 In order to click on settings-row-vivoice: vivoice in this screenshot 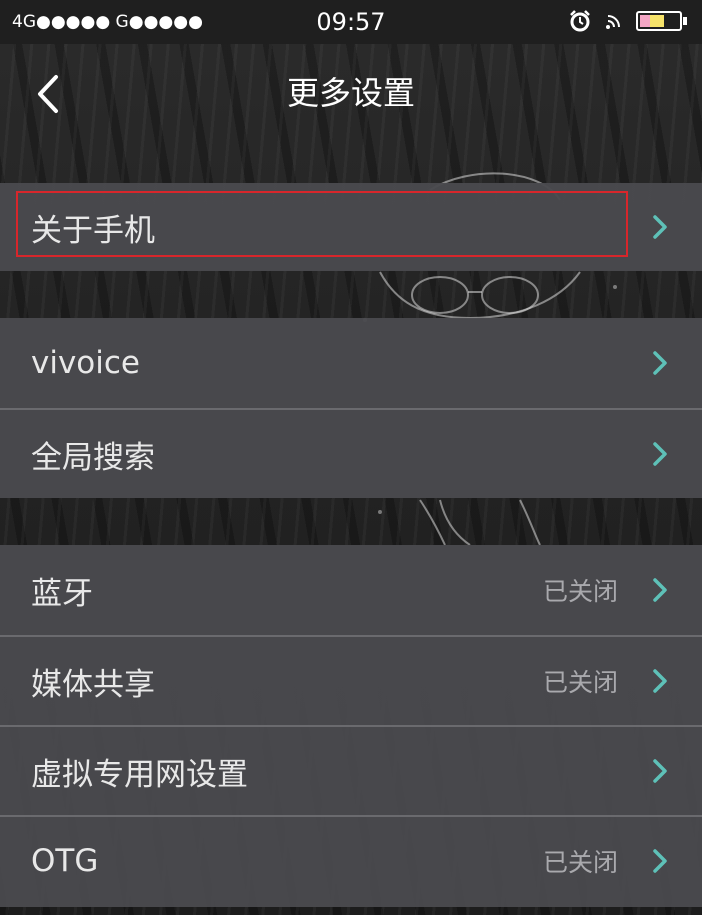, I will do `click(351, 363)`.